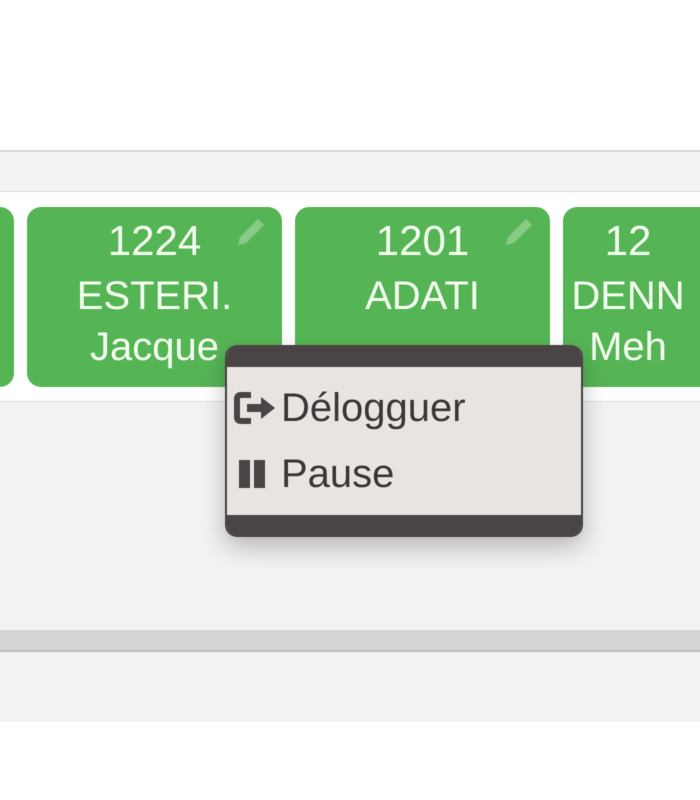 The width and height of the screenshot is (700, 800). What do you see at coordinates (404, 474) in the screenshot?
I see `menu-item: Pause` at bounding box center [404, 474].